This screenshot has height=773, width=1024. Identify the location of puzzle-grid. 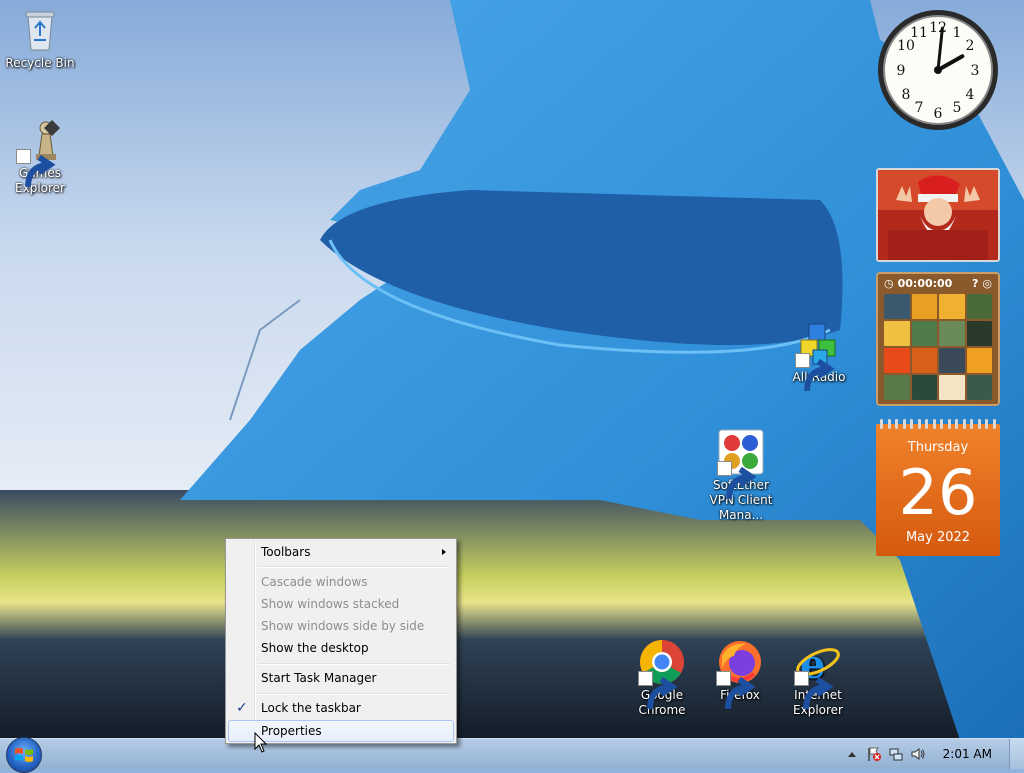
(938, 347).